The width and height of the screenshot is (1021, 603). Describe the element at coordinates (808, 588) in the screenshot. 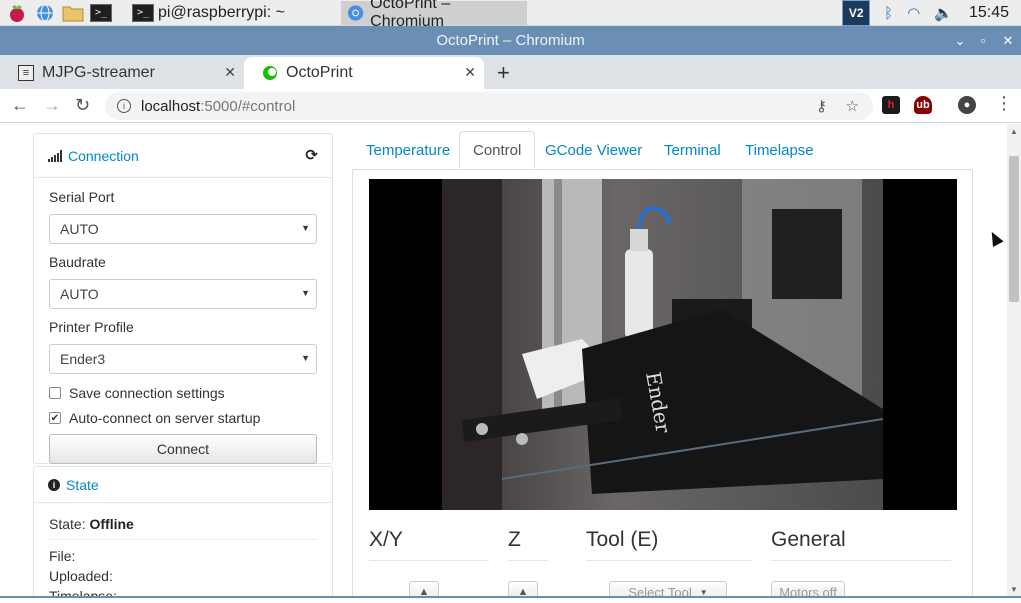

I see `motors-off-button: Motors off` at that location.